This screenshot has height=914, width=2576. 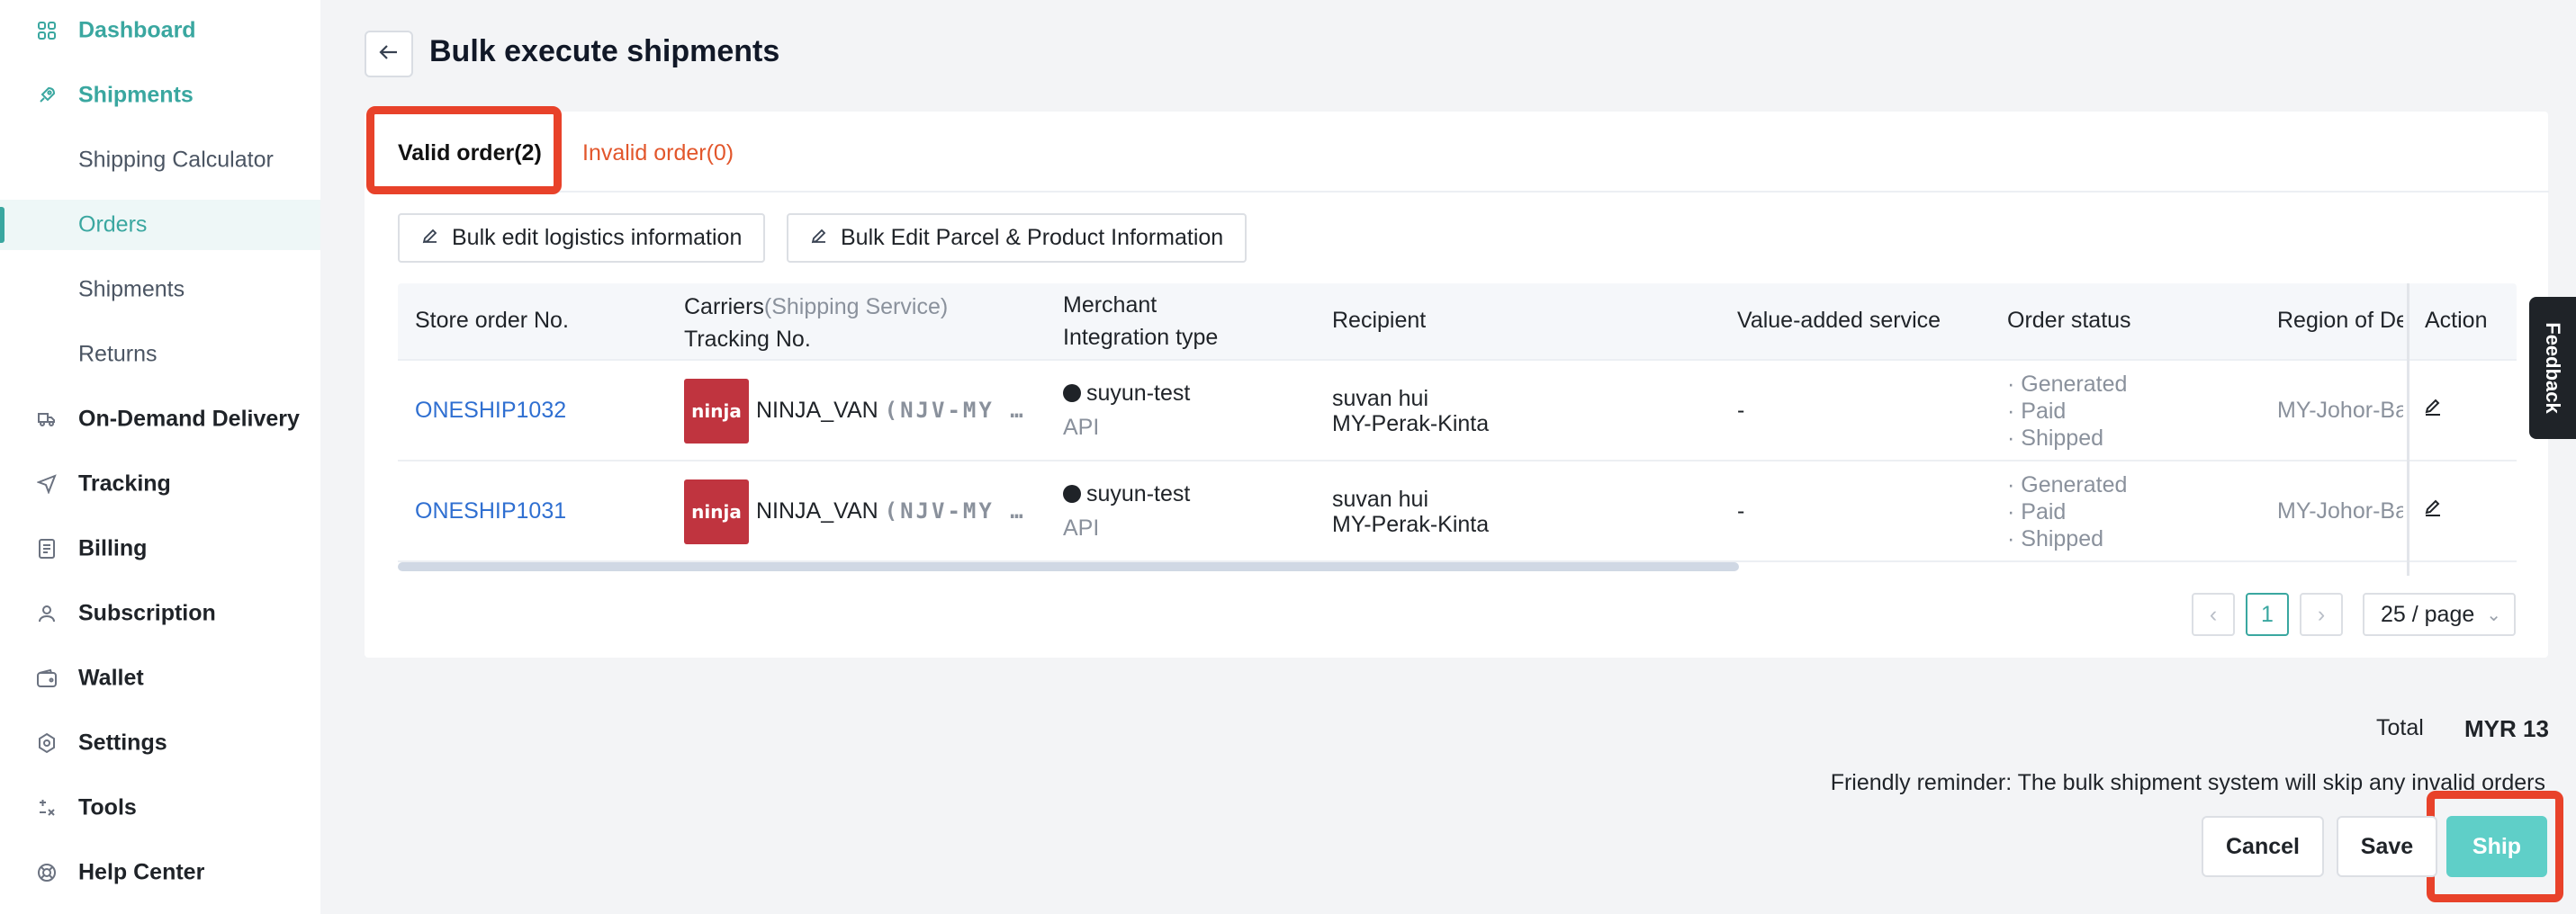 What do you see at coordinates (816, 307) in the screenshot?
I see `col-carriers: Carriers(Shipping Service)` at bounding box center [816, 307].